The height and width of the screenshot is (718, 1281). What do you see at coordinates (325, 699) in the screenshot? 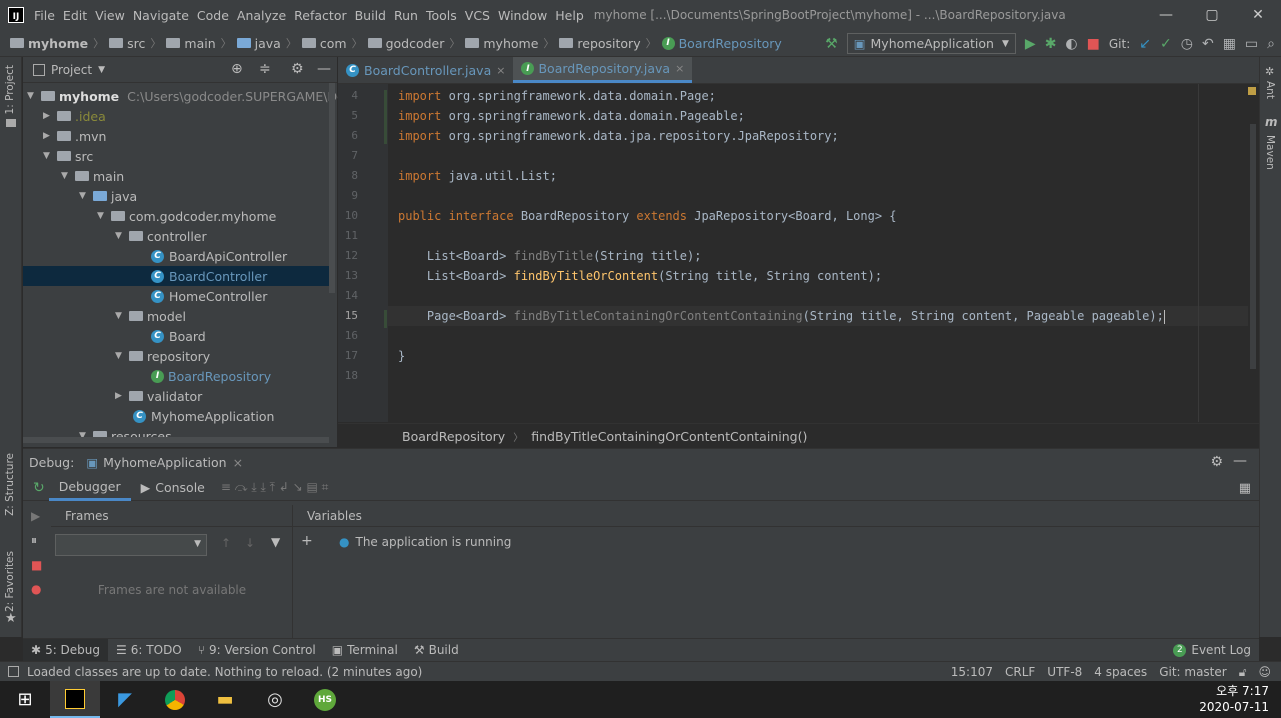
I see `hs-taskbar-icon: HS` at bounding box center [325, 699].